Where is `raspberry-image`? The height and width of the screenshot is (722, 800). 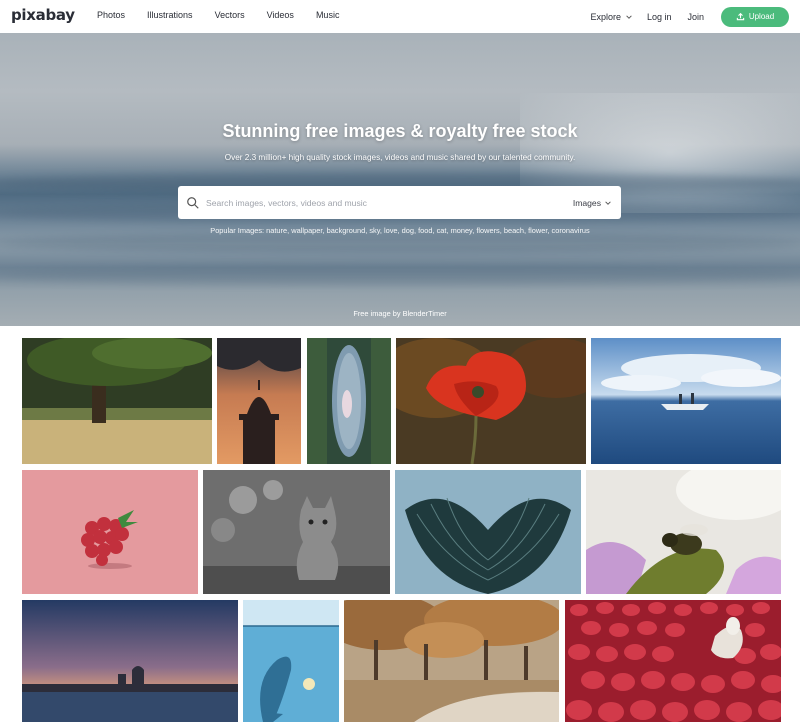 raspberry-image is located at coordinates (110, 532).